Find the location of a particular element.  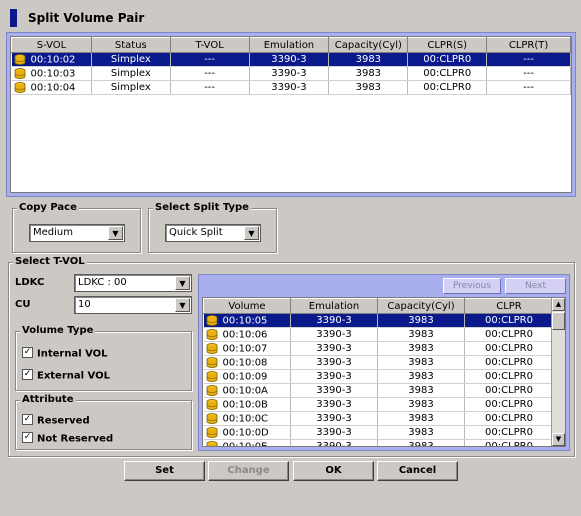

select-tvol-label: Select T-VOL is located at coordinates (50, 261).